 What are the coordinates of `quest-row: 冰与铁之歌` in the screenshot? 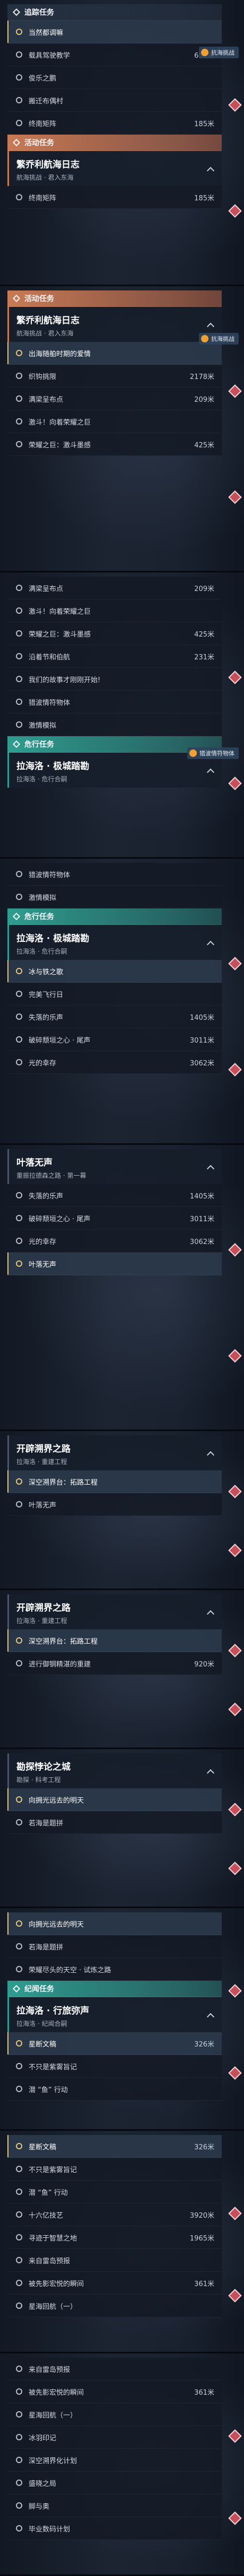 It's located at (115, 971).